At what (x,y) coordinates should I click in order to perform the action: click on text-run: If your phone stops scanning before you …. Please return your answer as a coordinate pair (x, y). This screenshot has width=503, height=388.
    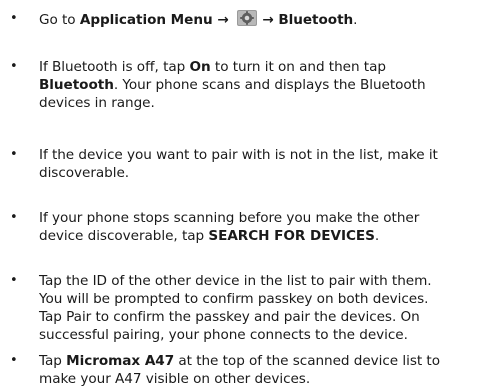
    Looking at the image, I should click on (229, 218).